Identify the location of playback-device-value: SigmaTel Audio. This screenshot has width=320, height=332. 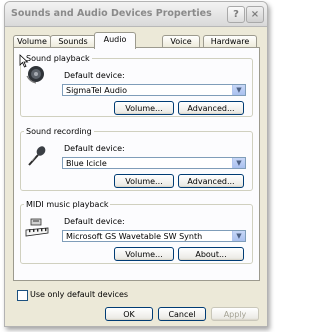
(97, 90).